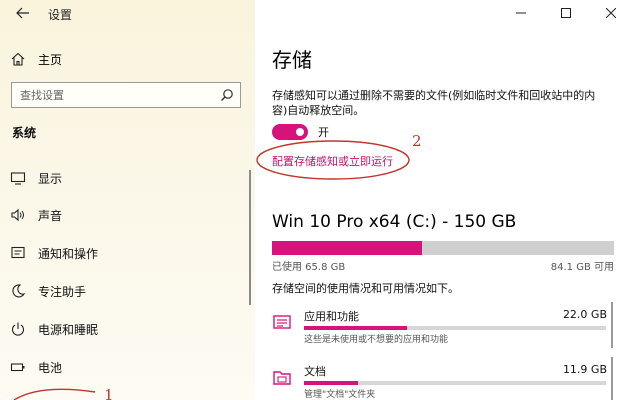 The height and width of the screenshot is (400, 633). Describe the element at coordinates (282, 322) in the screenshot. I see `apps-icon` at that location.